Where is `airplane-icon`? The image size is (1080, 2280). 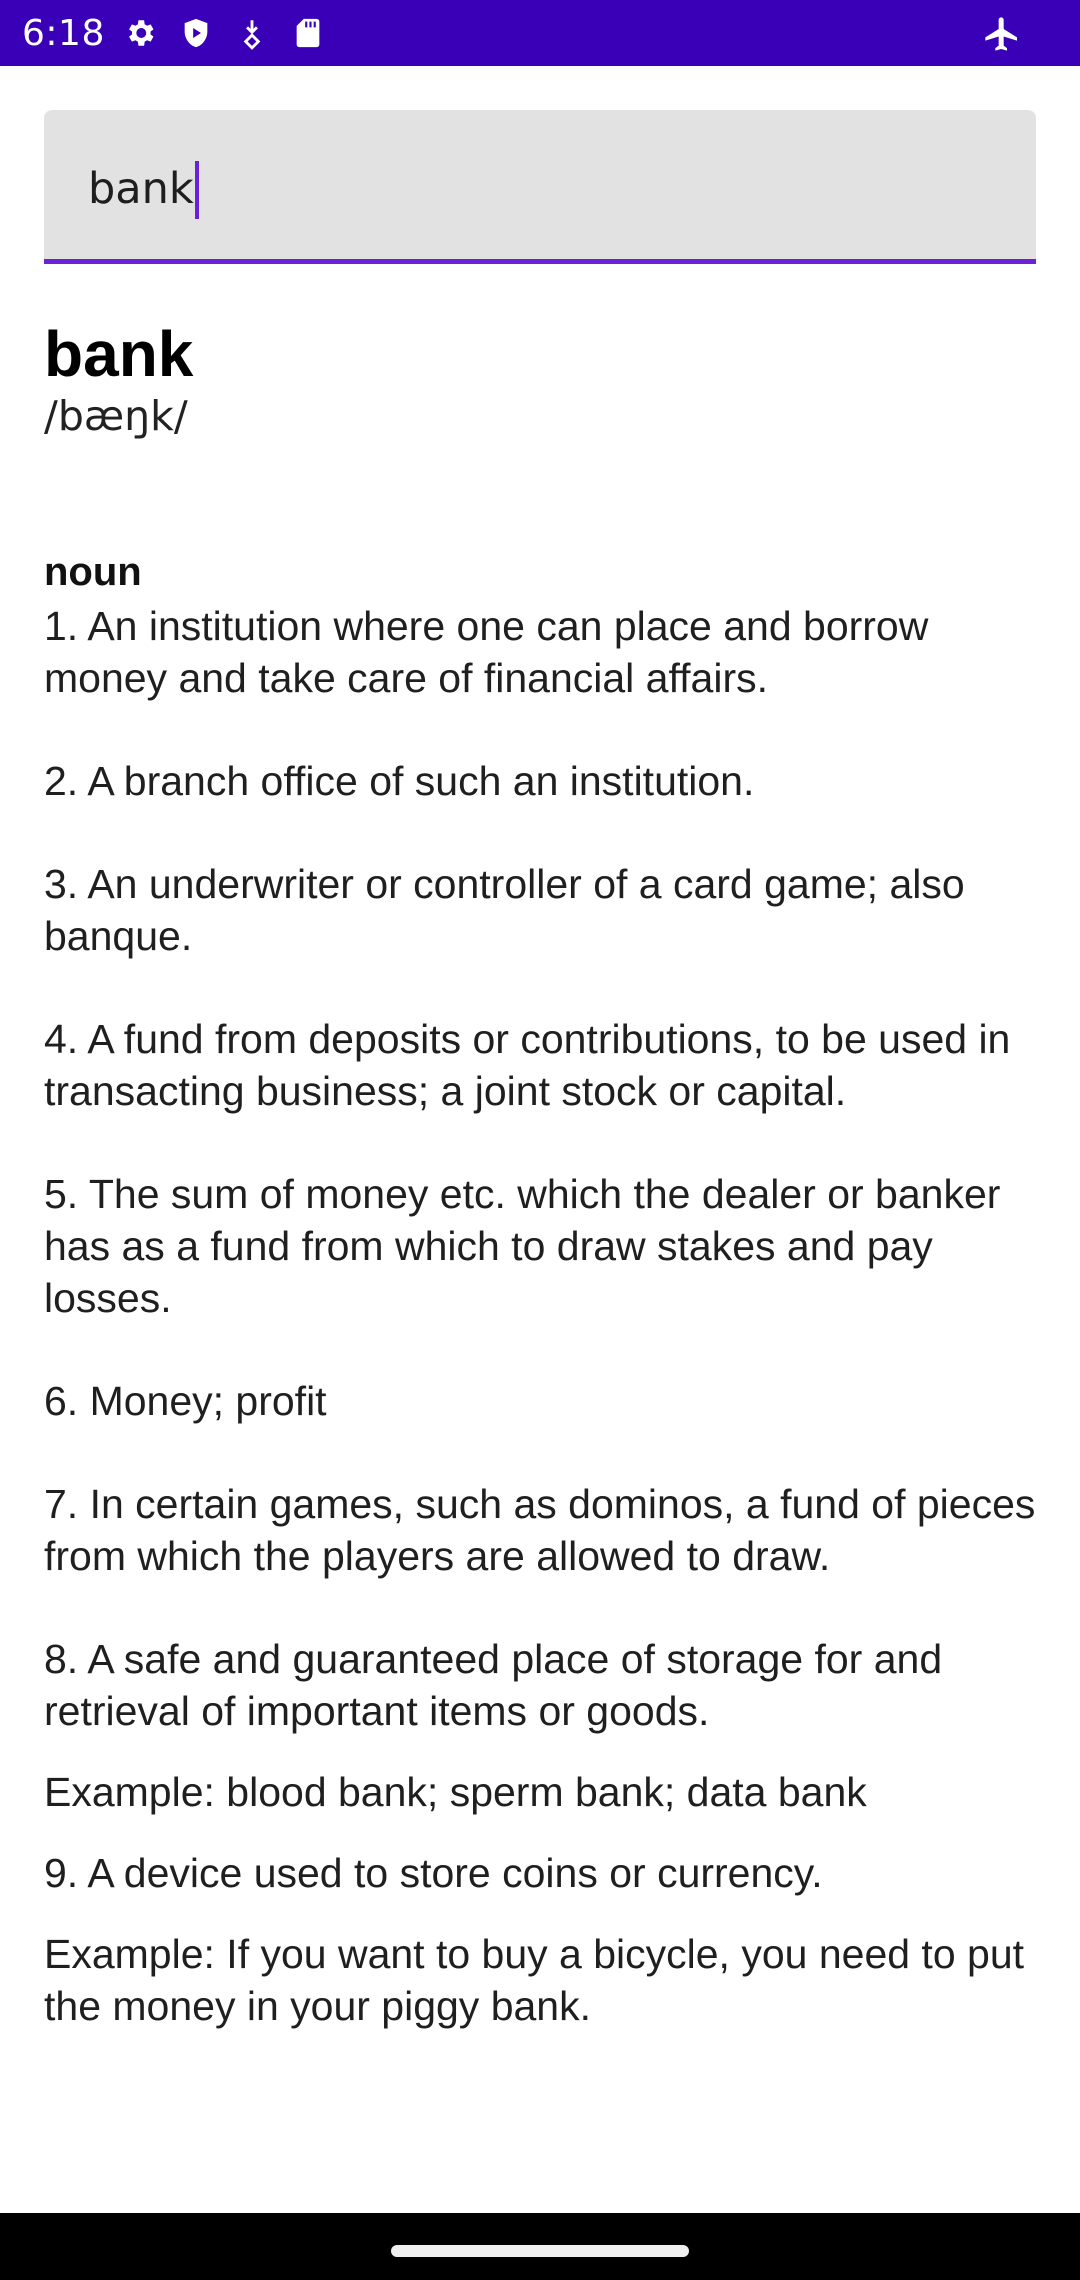 airplane-icon is located at coordinates (1002, 34).